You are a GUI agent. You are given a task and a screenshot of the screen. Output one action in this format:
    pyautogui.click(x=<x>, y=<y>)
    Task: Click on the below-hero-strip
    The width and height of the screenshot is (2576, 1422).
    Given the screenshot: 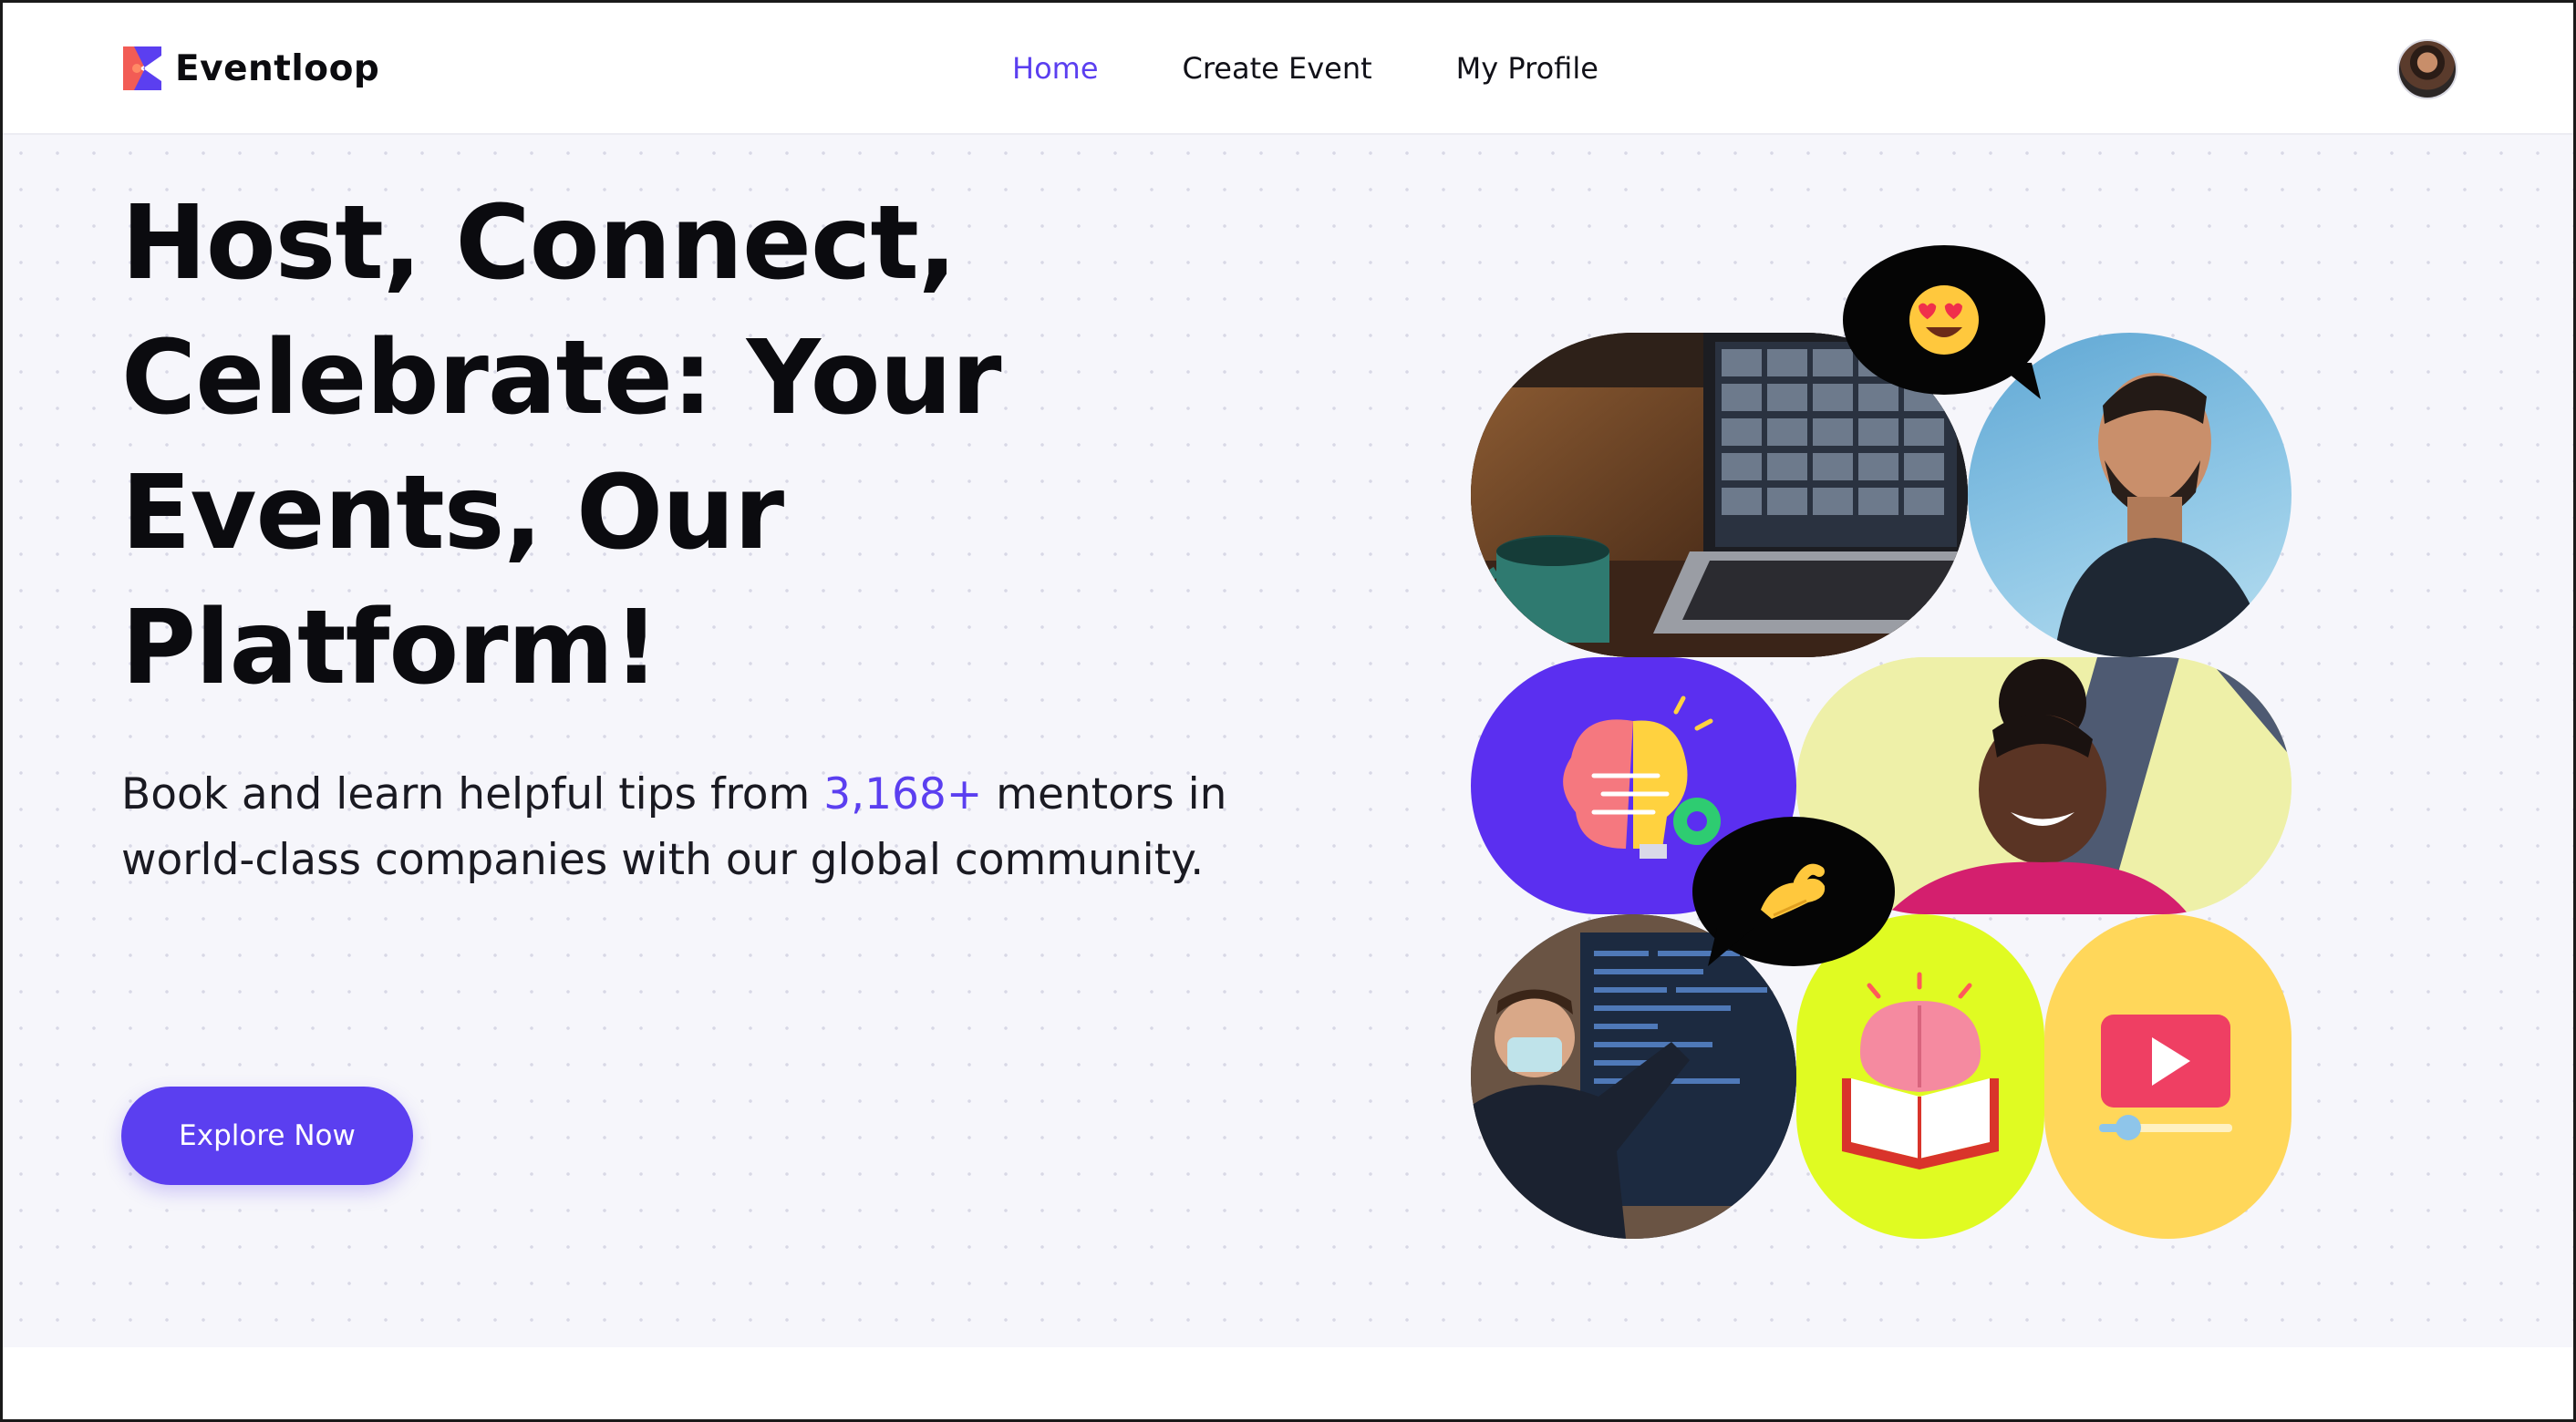 What is the action you would take?
    pyautogui.click(x=1288, y=1383)
    